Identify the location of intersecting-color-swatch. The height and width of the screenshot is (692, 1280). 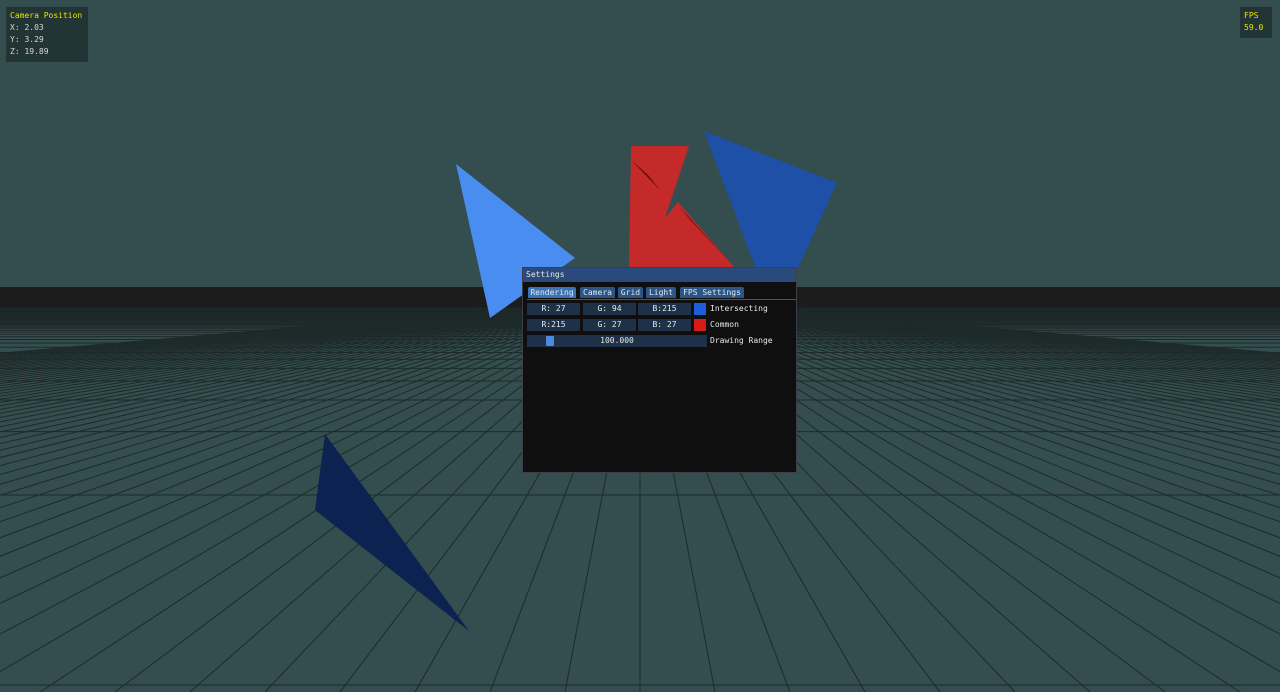
(700, 309).